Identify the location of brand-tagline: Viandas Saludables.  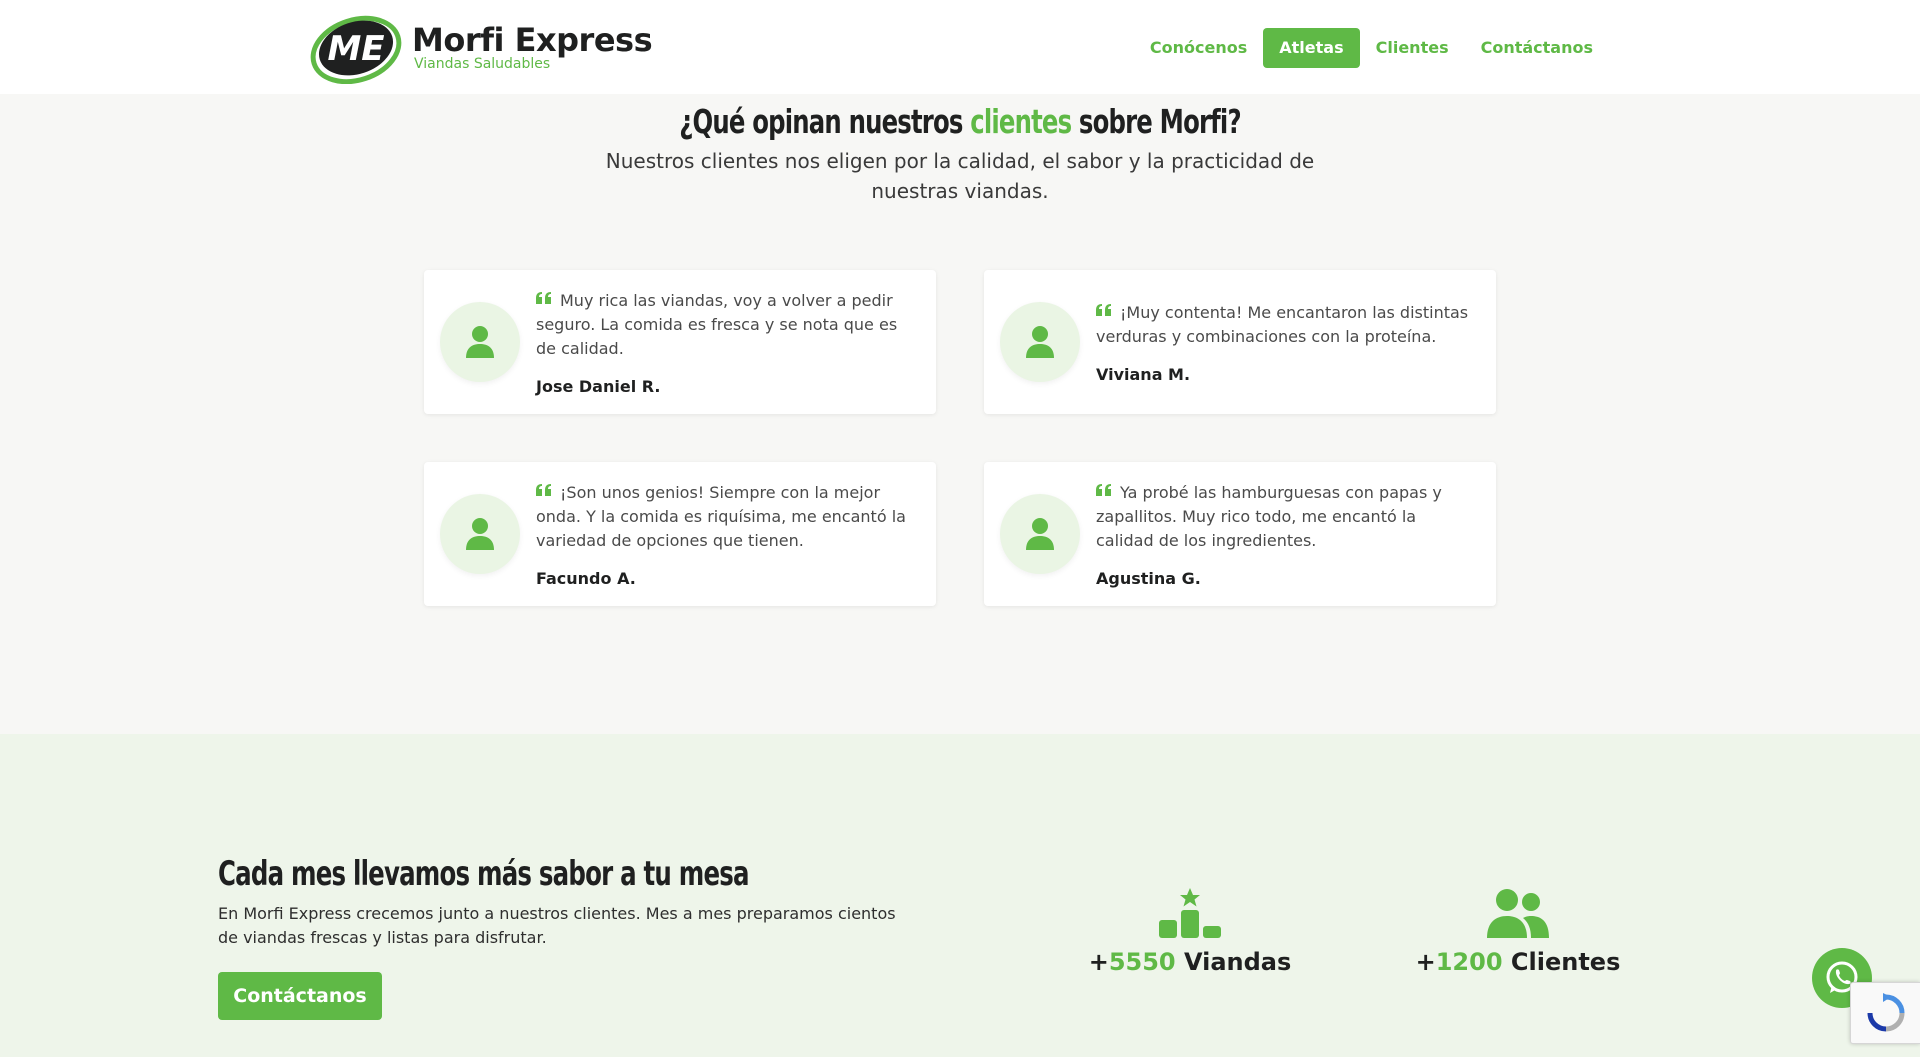
(482, 64).